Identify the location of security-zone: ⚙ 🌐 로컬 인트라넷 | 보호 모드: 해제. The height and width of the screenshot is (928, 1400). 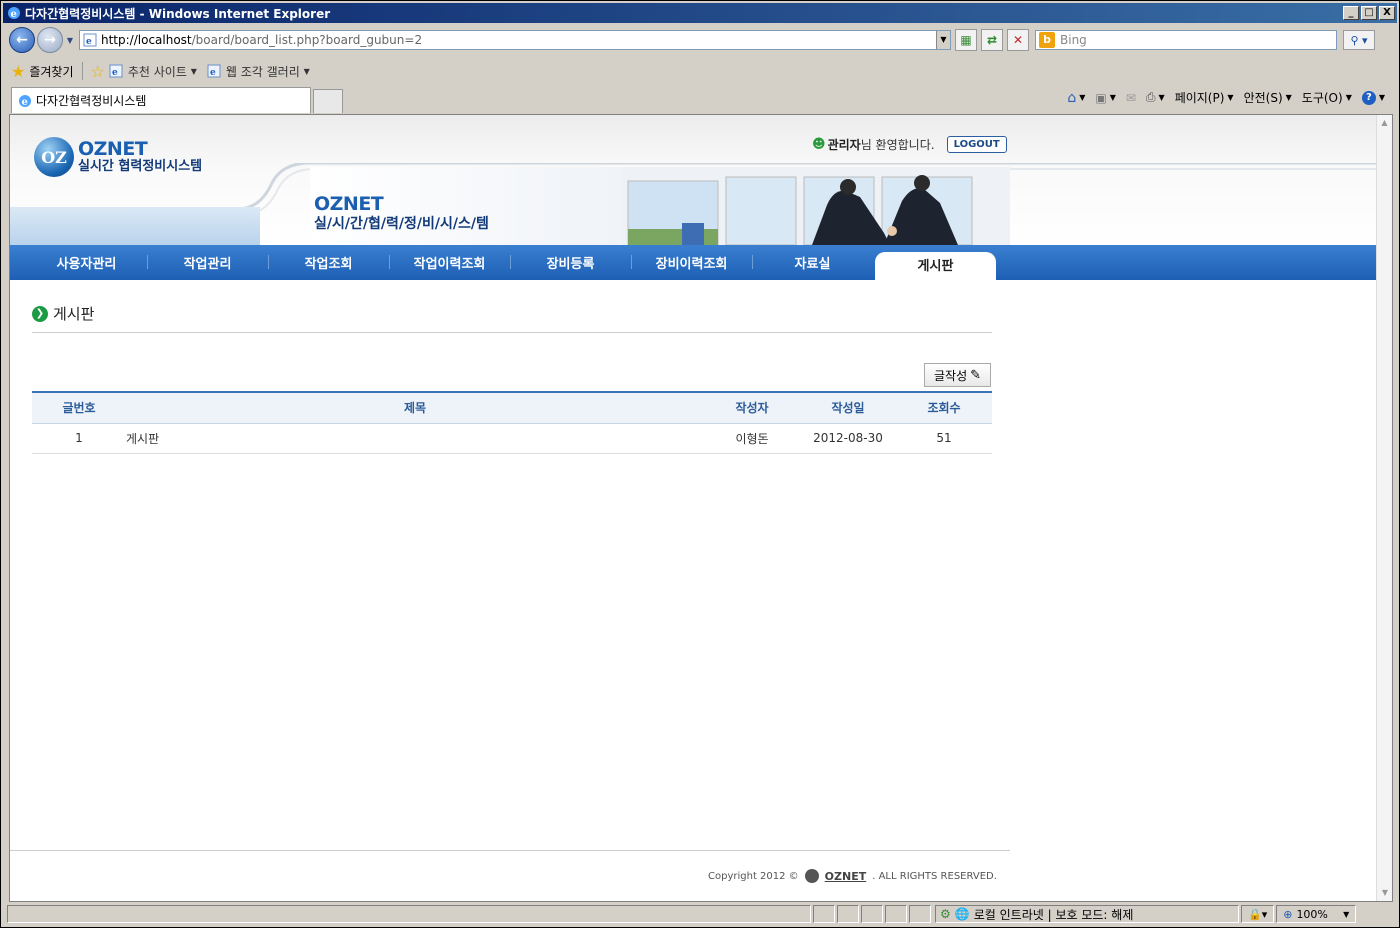
(1087, 914).